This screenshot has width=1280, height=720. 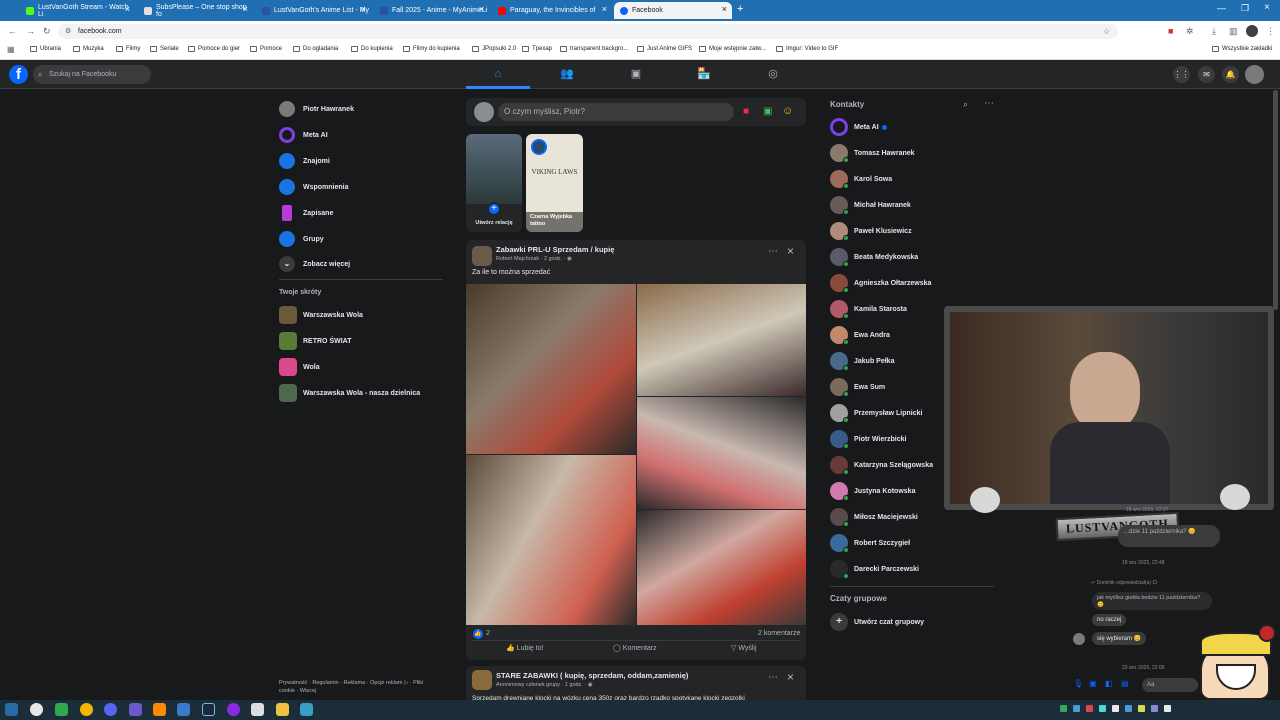 What do you see at coordinates (498, 74) in the screenshot?
I see `home-icon: ⌂` at bounding box center [498, 74].